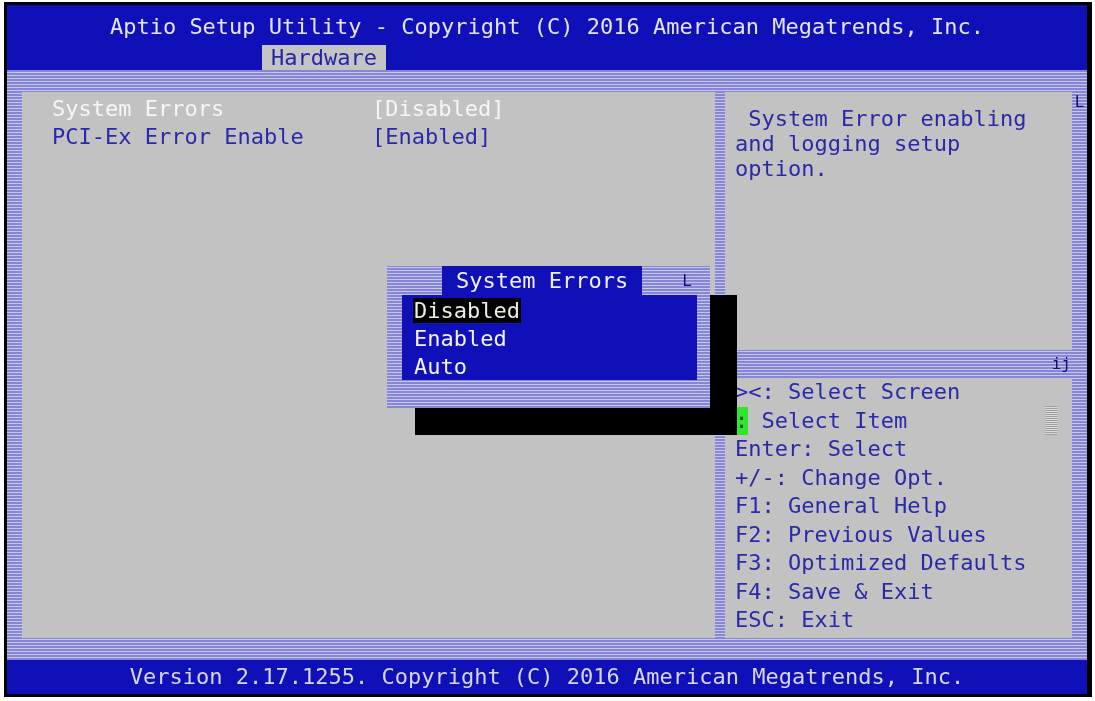  I want to click on key-action: Previous Values, so click(887, 534).